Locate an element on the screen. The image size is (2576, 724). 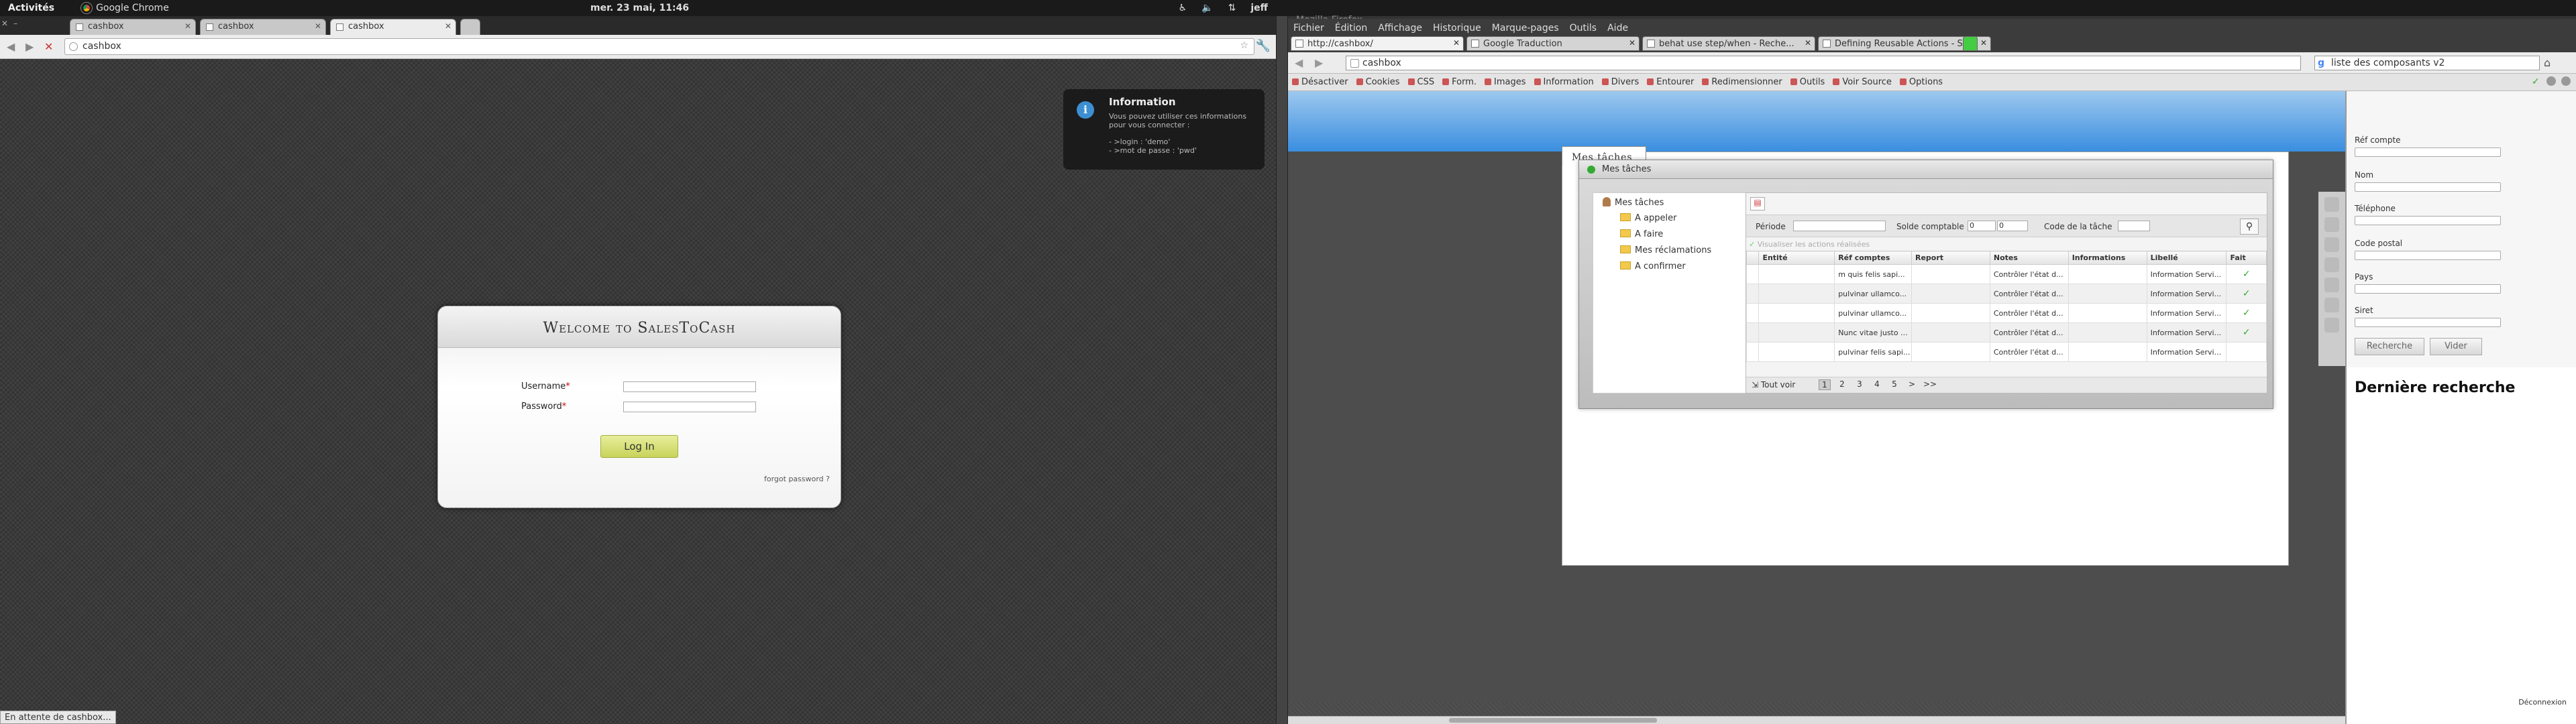
col-report: Report is located at coordinates (1950, 258).